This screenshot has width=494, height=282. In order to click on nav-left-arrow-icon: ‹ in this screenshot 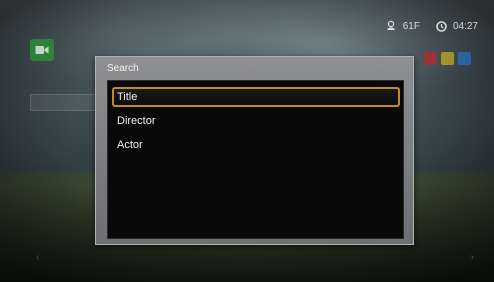, I will do `click(38, 257)`.